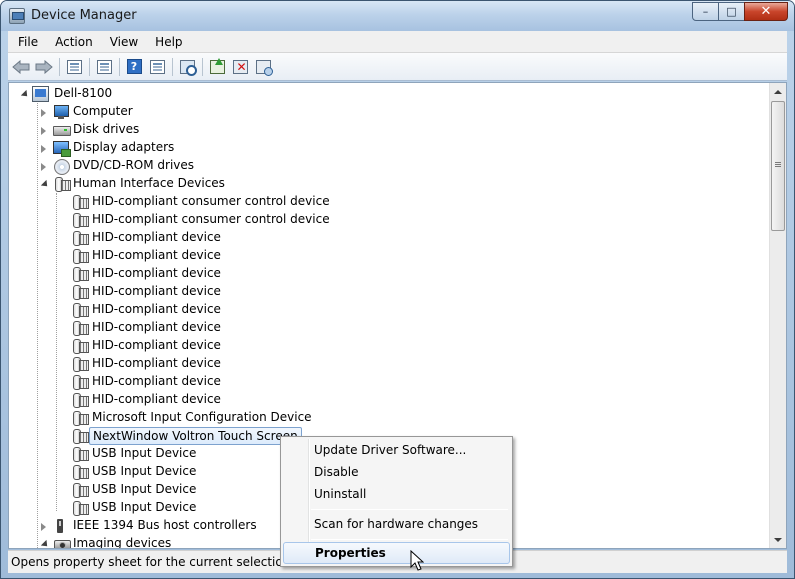 This screenshot has height=579, width=795. What do you see at coordinates (731, 11) in the screenshot?
I see `maximize-button: □` at bounding box center [731, 11].